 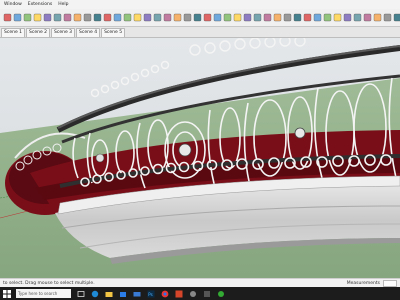 I want to click on offset-icon, so click(x=97, y=17).